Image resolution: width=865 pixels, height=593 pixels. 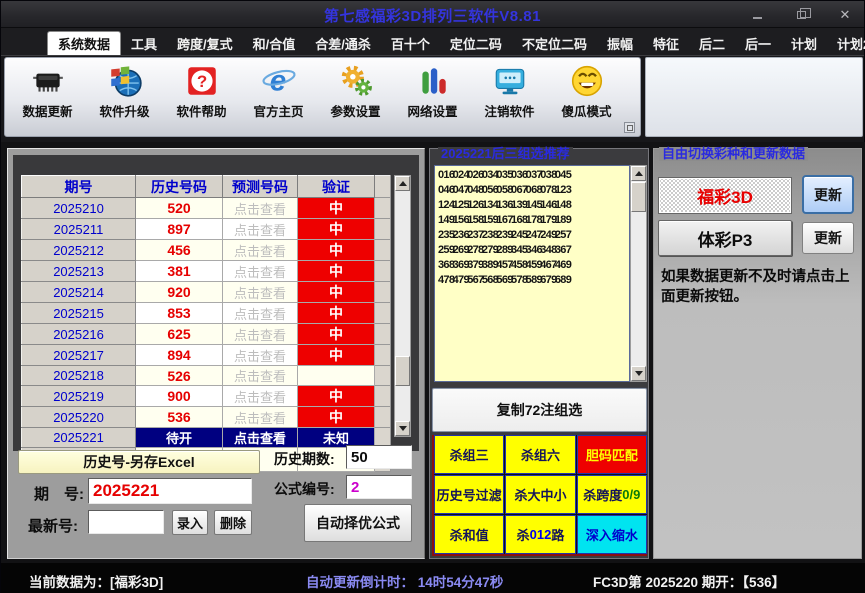 What do you see at coordinates (620, 43) in the screenshot?
I see `tab-8: 振幅` at bounding box center [620, 43].